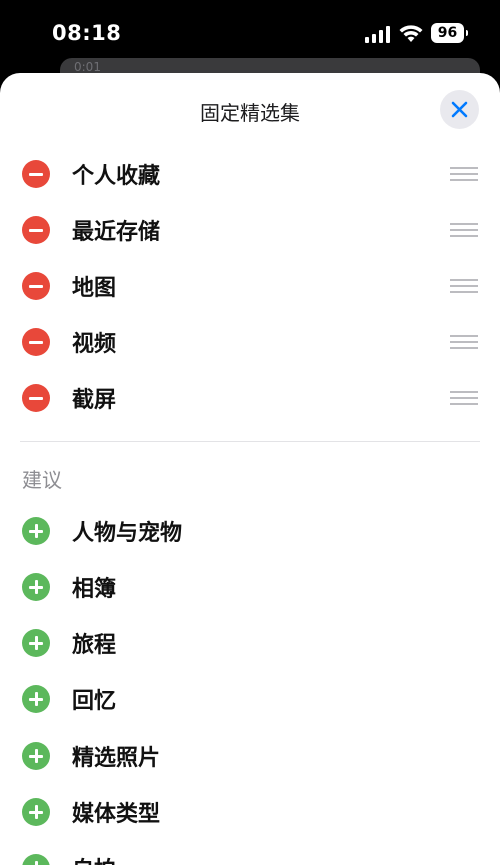  Describe the element at coordinates (116, 814) in the screenshot. I see `suggestion-item-label: 媒体类型` at that location.